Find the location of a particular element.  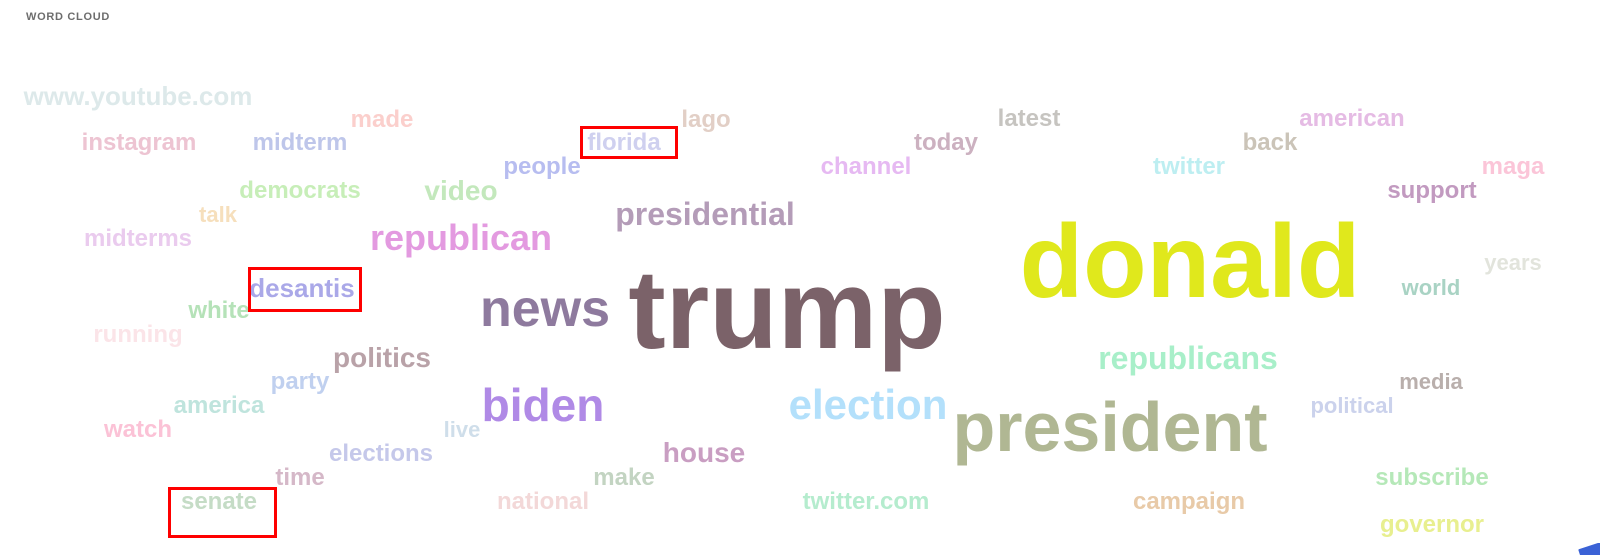

cloud-word-president: president is located at coordinates (1109, 427).